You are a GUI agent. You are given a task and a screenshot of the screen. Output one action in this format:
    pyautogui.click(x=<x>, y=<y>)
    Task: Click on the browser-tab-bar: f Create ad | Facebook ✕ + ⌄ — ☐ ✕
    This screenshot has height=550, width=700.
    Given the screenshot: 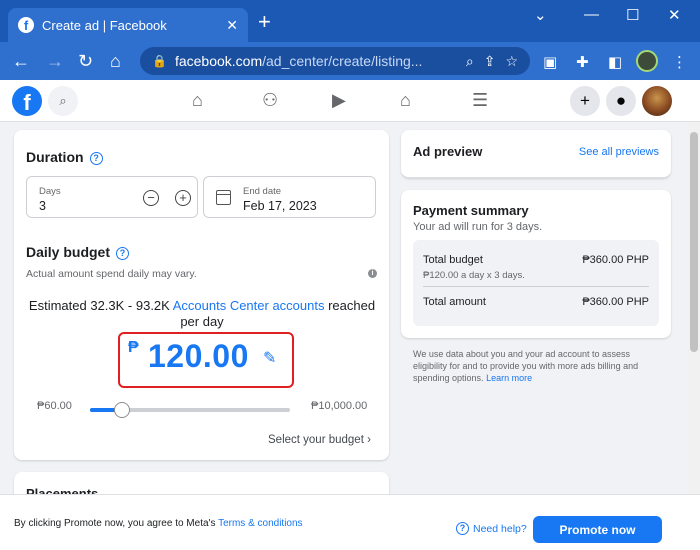 What is the action you would take?
    pyautogui.click(x=350, y=21)
    